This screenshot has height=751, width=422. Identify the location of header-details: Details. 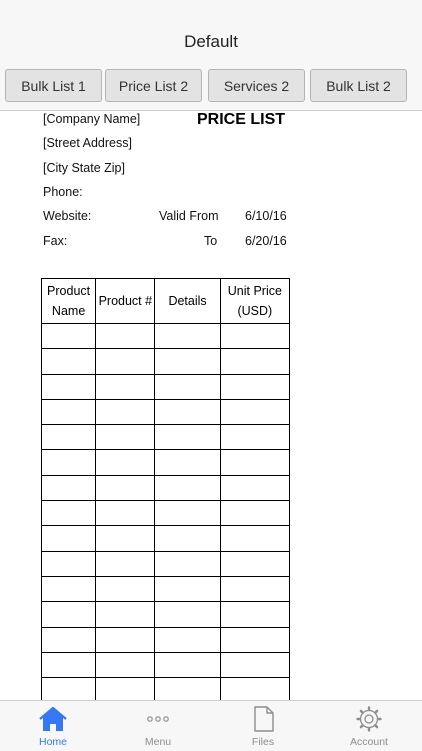
(187, 301).